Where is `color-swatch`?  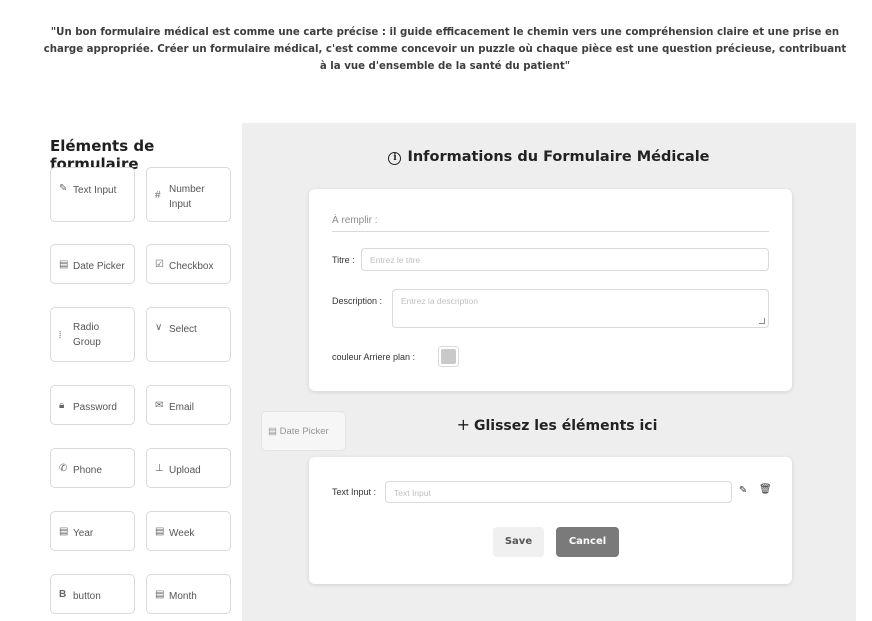 color-swatch is located at coordinates (448, 356).